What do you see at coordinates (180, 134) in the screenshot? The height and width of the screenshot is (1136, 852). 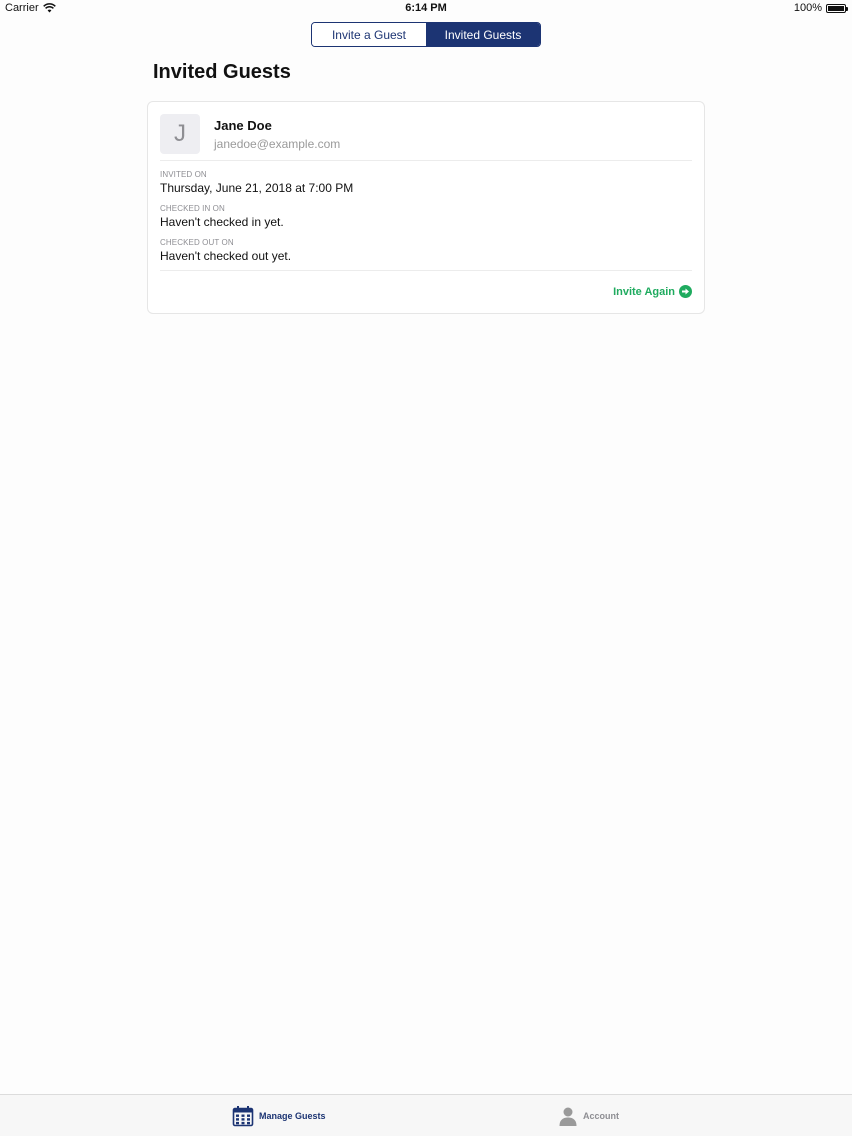 I see `avatar: J` at bounding box center [180, 134].